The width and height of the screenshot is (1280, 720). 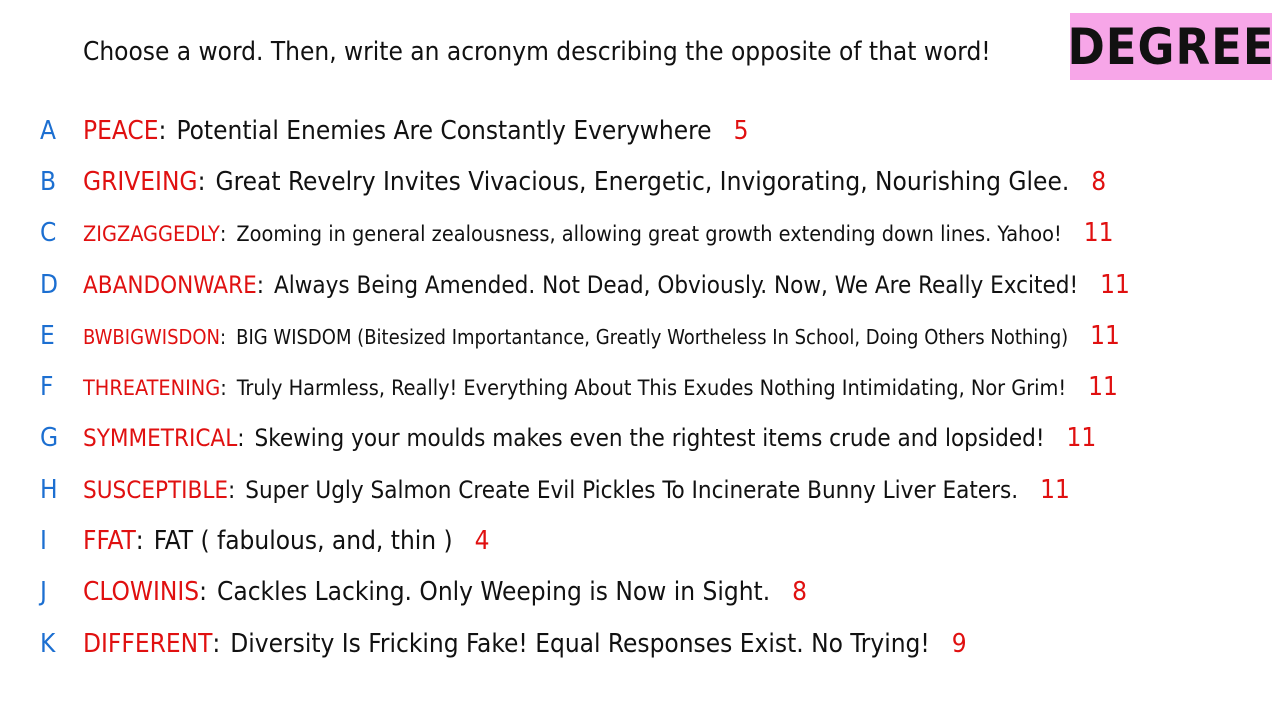 What do you see at coordinates (121, 130) in the screenshot?
I see `entry-word: PEACE` at bounding box center [121, 130].